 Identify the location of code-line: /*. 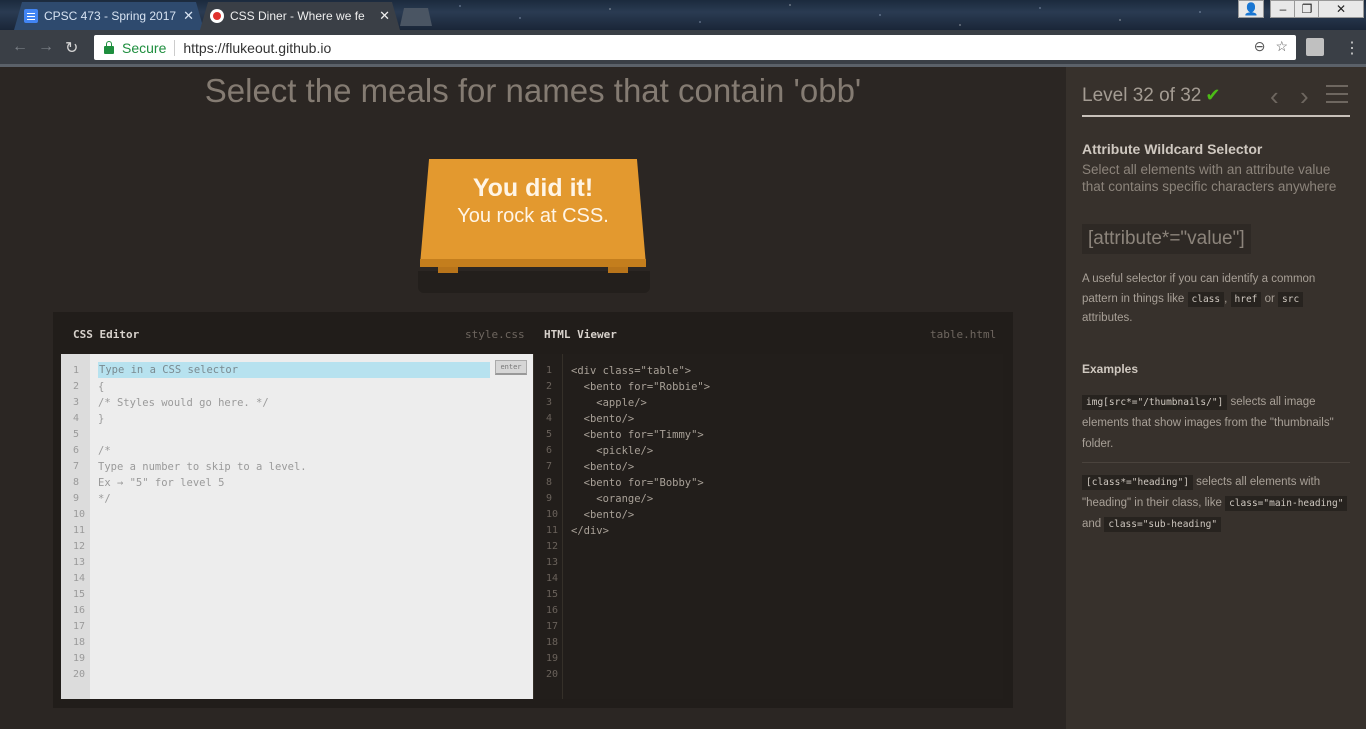
(104, 451).